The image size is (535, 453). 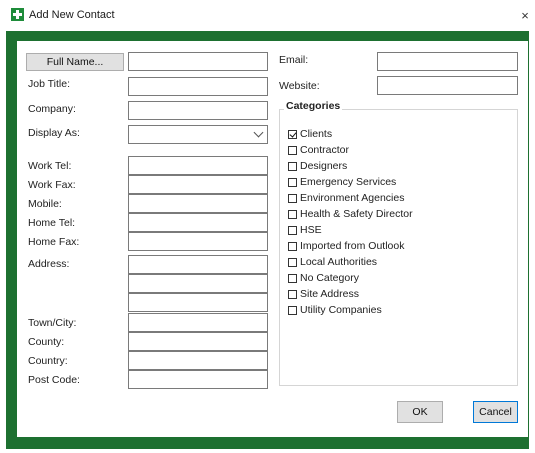 What do you see at coordinates (52, 109) in the screenshot?
I see `company-label: Company:` at bounding box center [52, 109].